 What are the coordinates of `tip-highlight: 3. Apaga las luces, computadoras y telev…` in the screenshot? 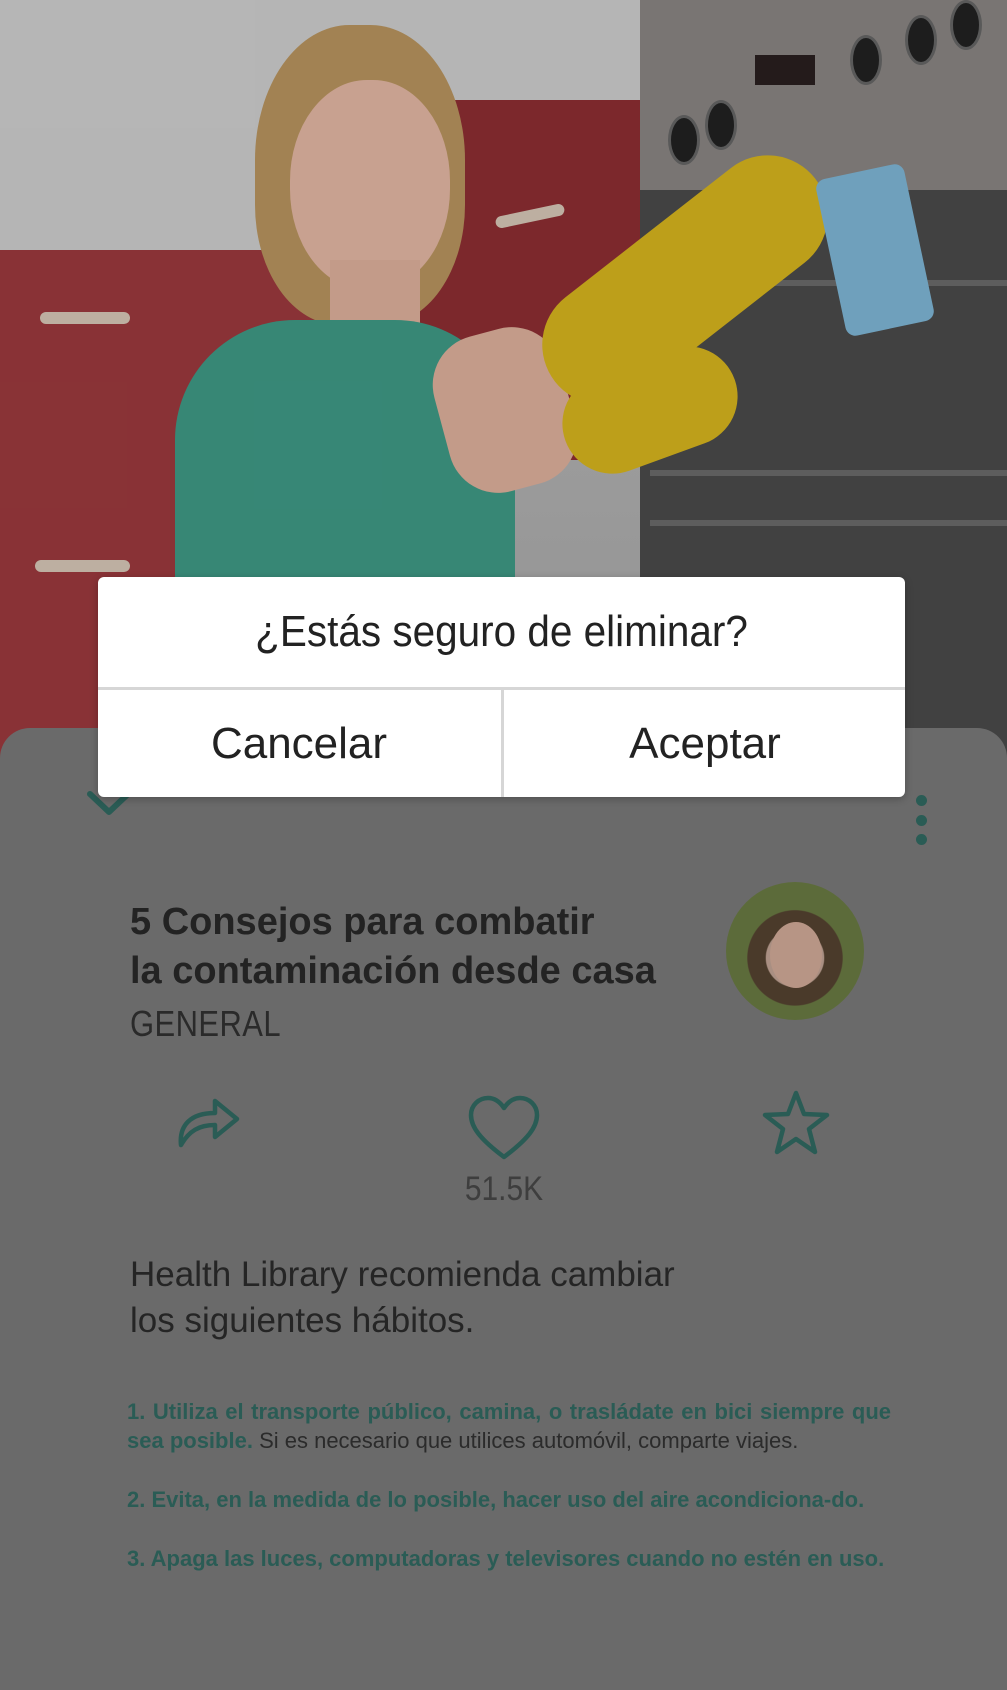 It's located at (506, 1558).